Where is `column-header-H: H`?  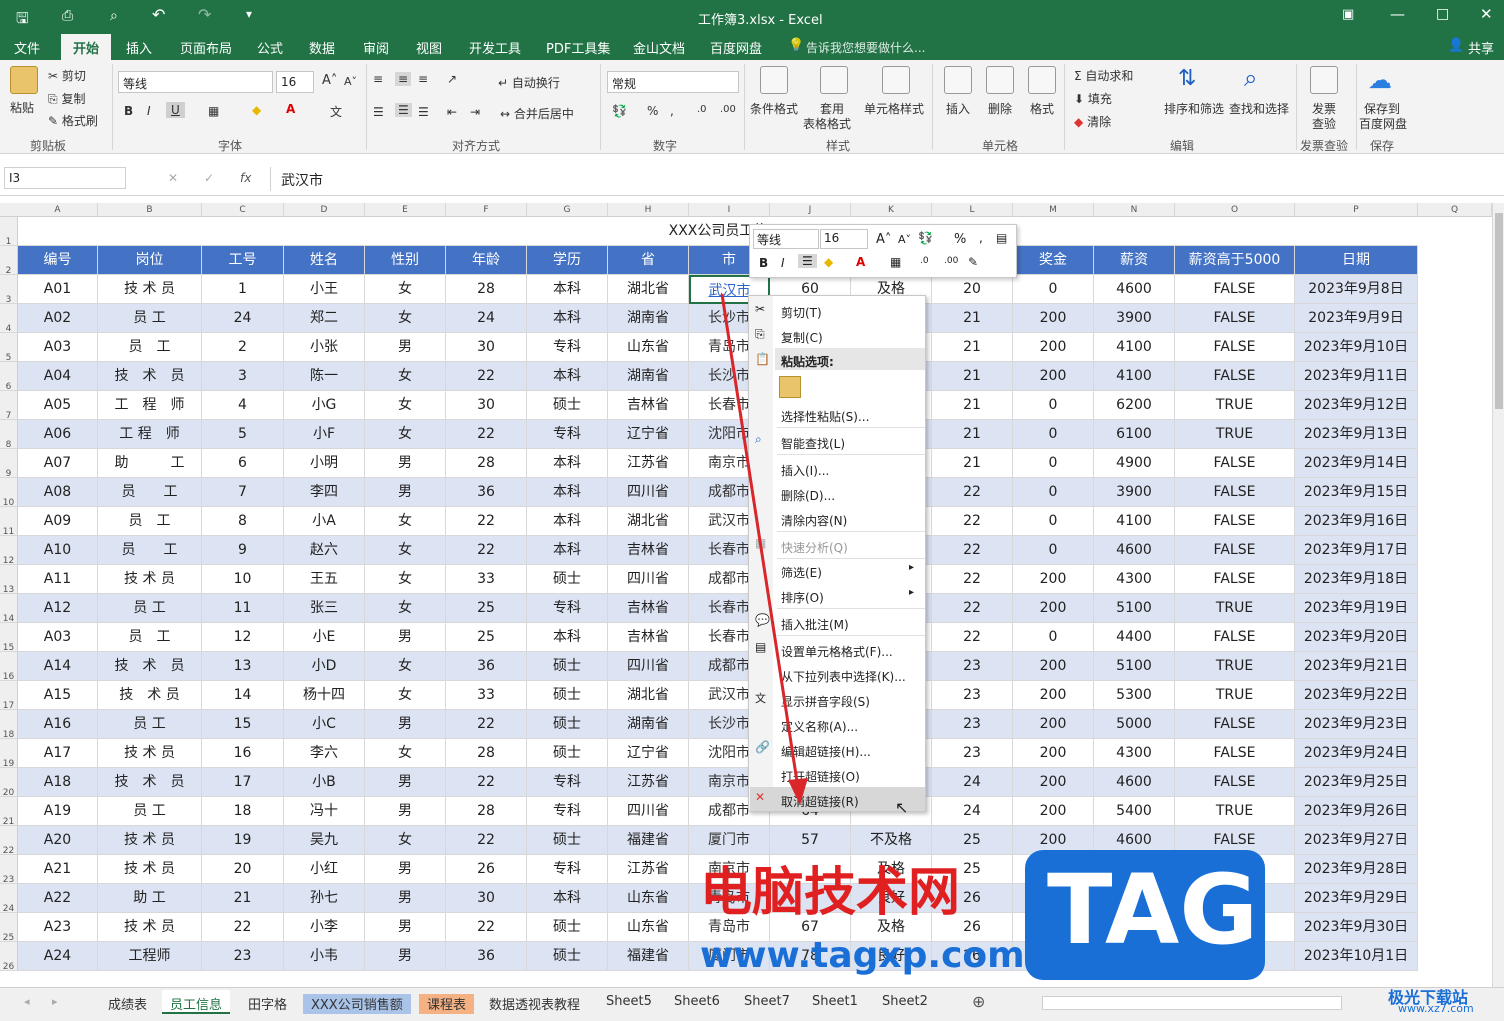 column-header-H: H is located at coordinates (648, 210).